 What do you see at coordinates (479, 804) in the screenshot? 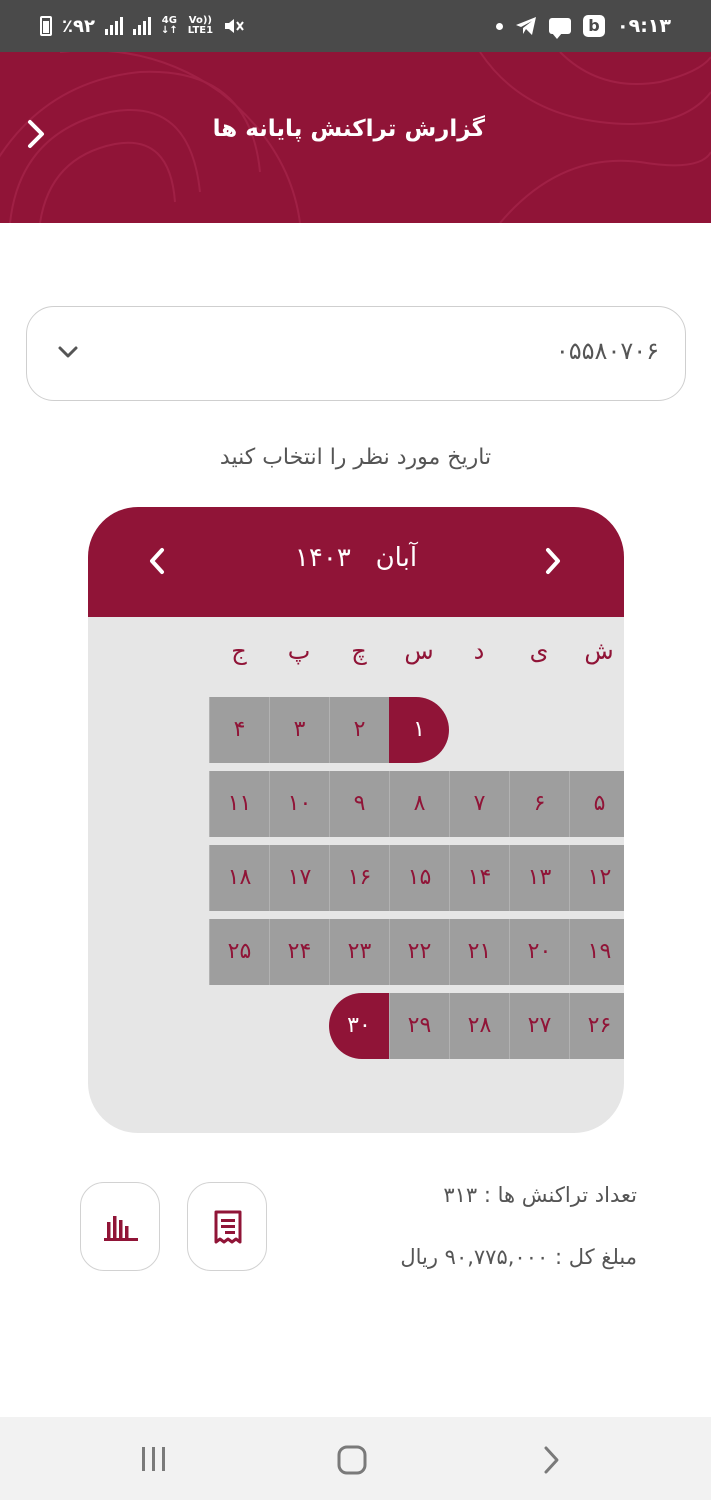
I see `calendar-day: ۷` at bounding box center [479, 804].